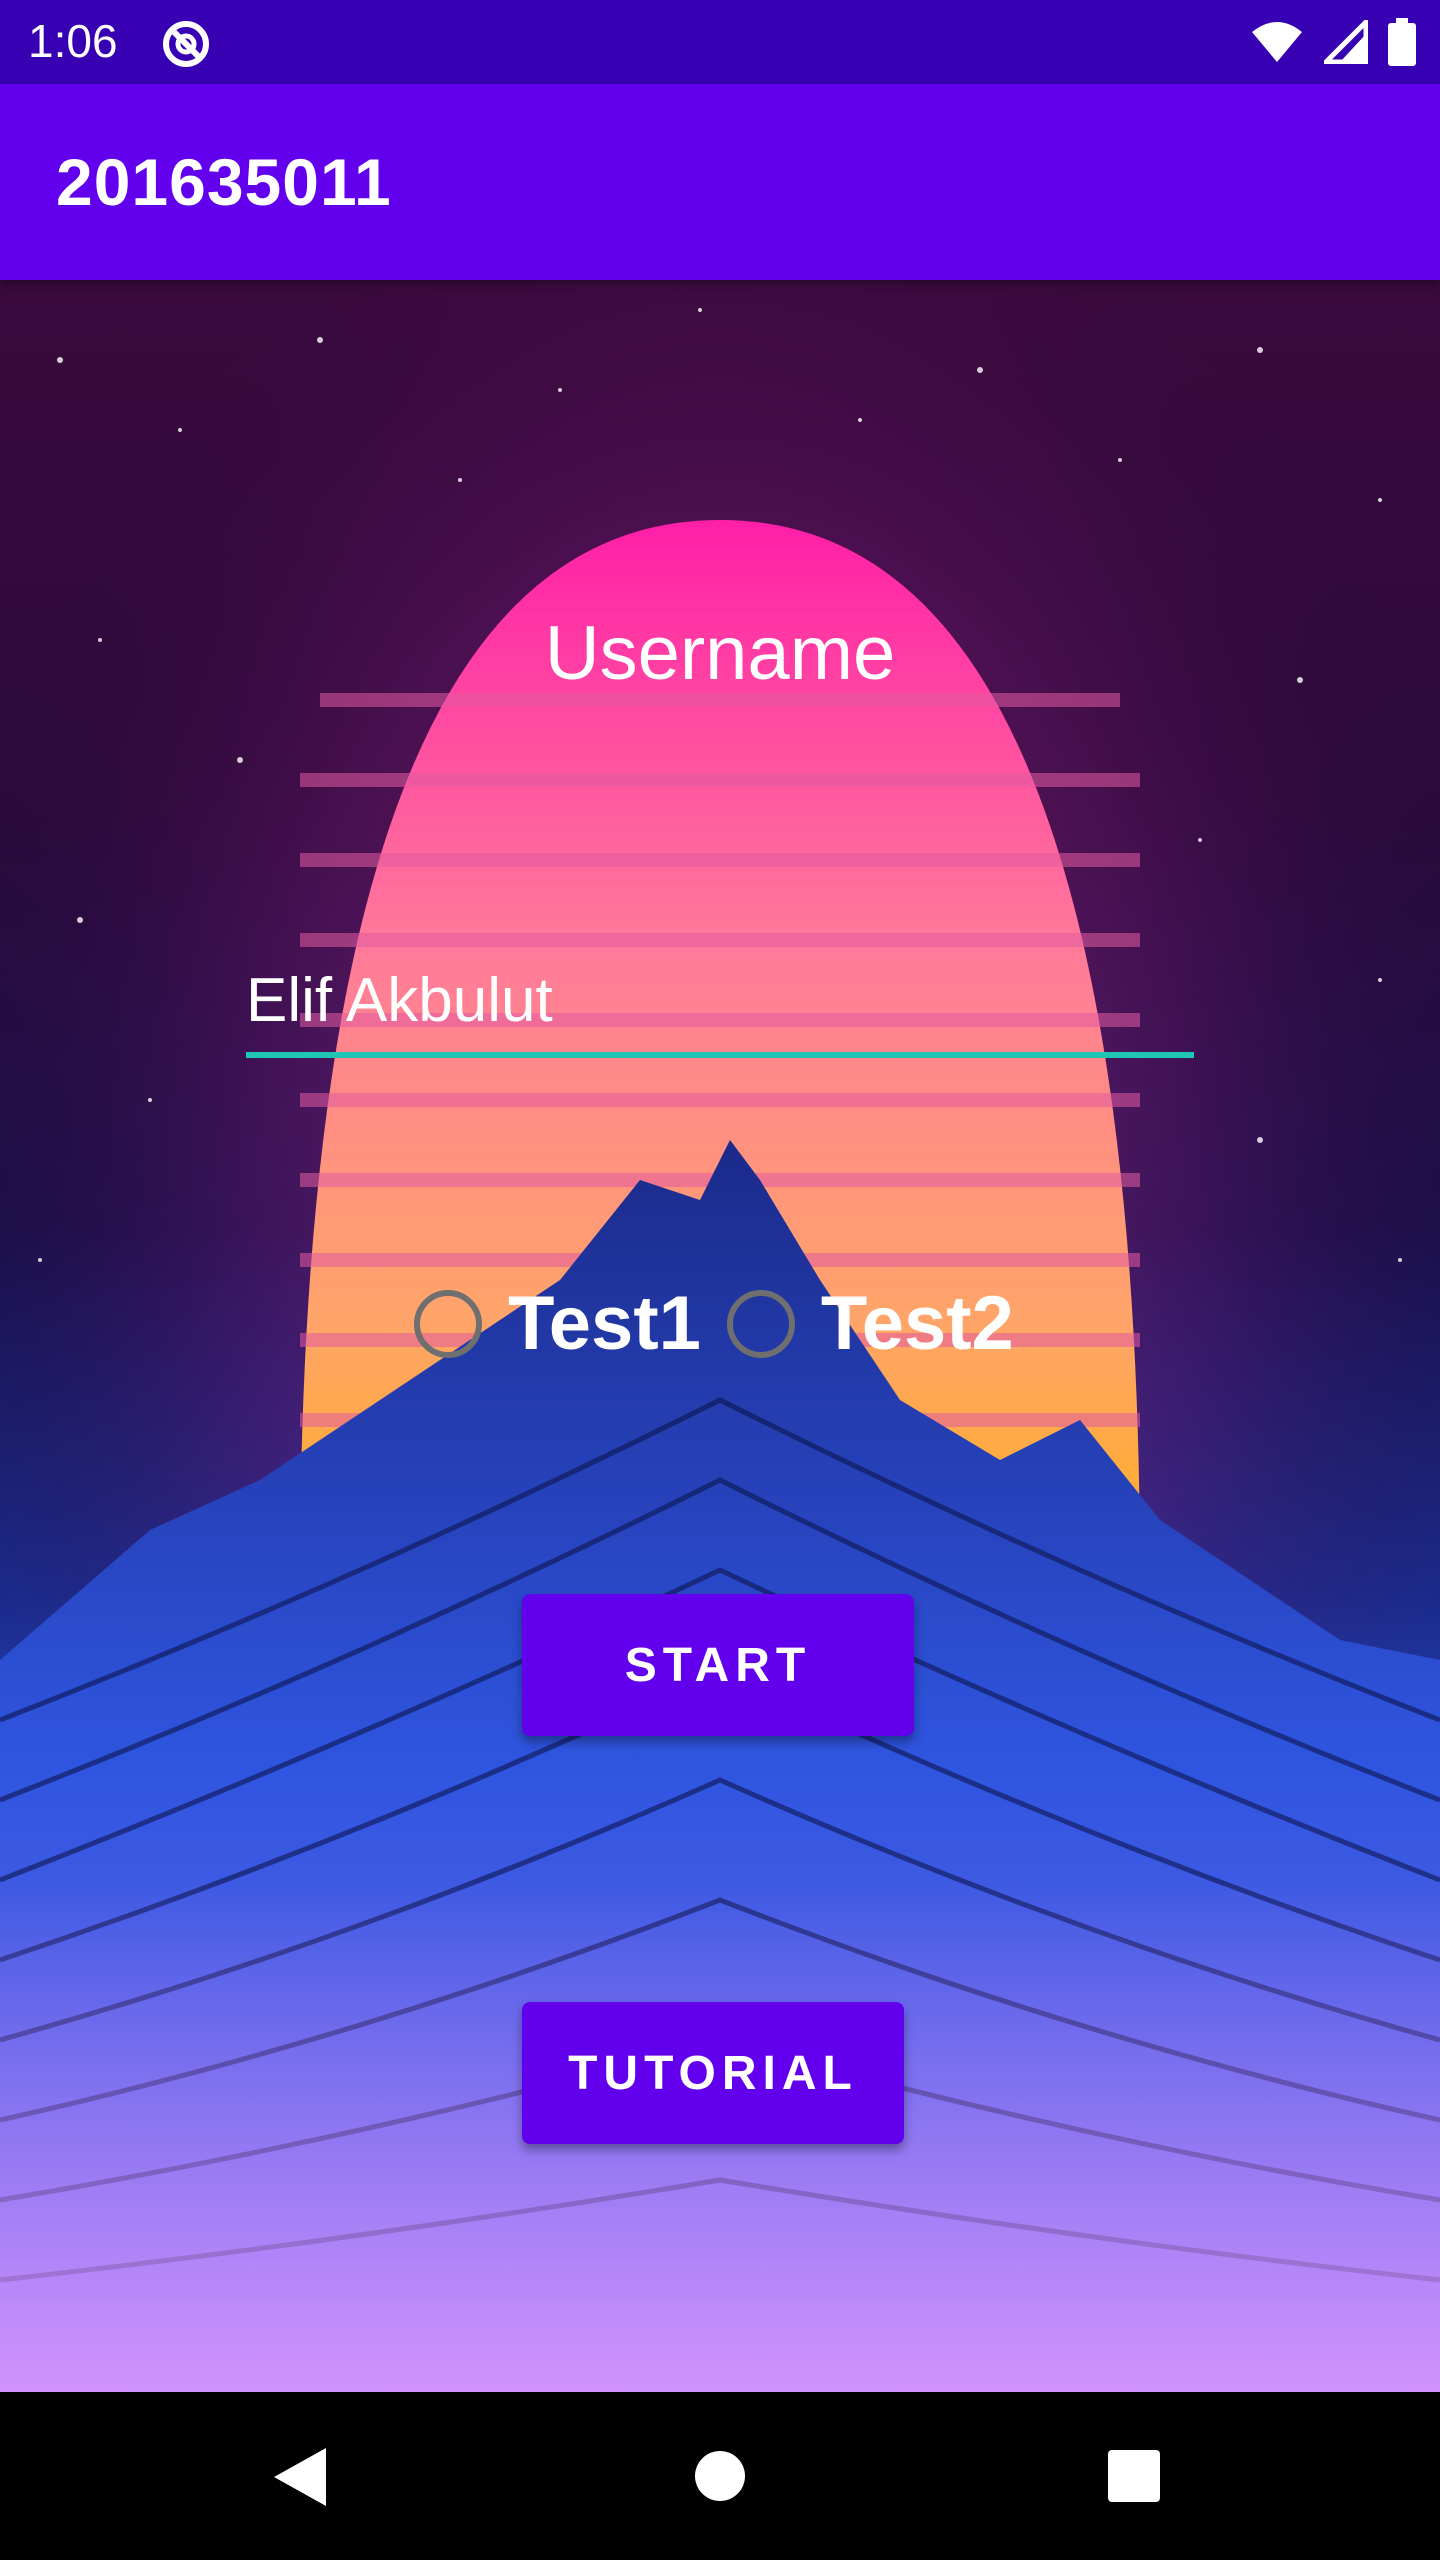 Image resolution: width=1440 pixels, height=2560 pixels. I want to click on back-icon, so click(300, 2477).